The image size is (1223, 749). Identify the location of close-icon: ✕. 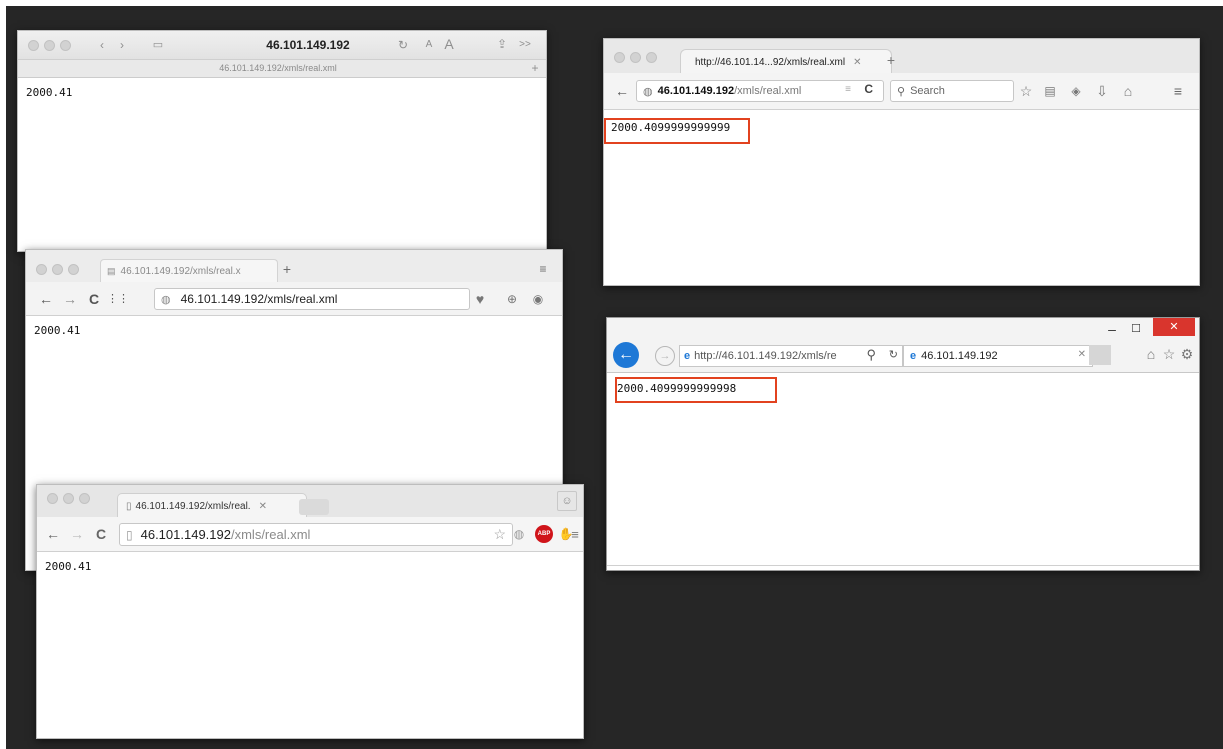
(1174, 327).